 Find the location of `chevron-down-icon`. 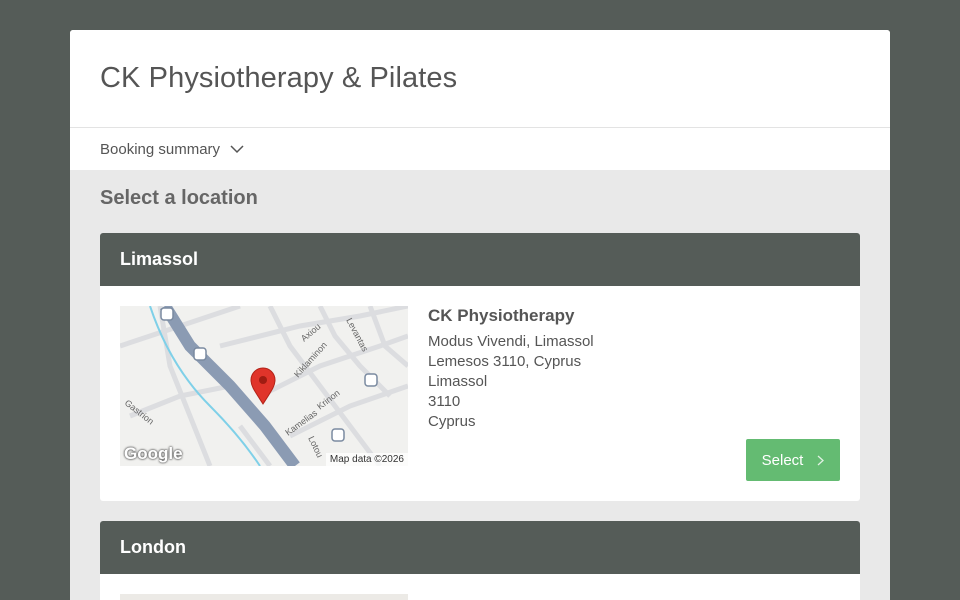

chevron-down-icon is located at coordinates (237, 149).